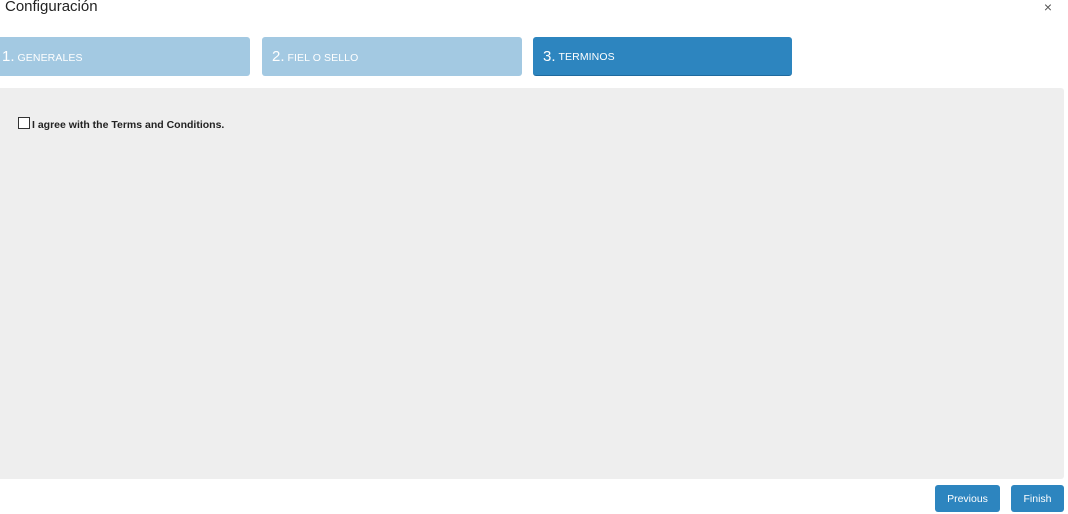  I want to click on step-number: 3., so click(549, 56).